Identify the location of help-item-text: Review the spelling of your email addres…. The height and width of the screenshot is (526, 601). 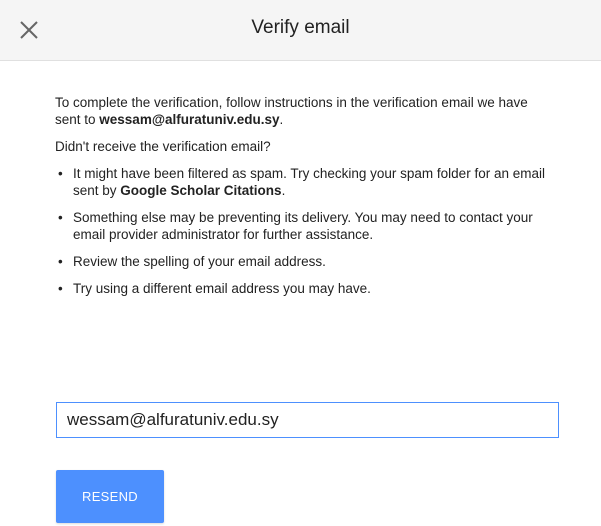
(199, 261).